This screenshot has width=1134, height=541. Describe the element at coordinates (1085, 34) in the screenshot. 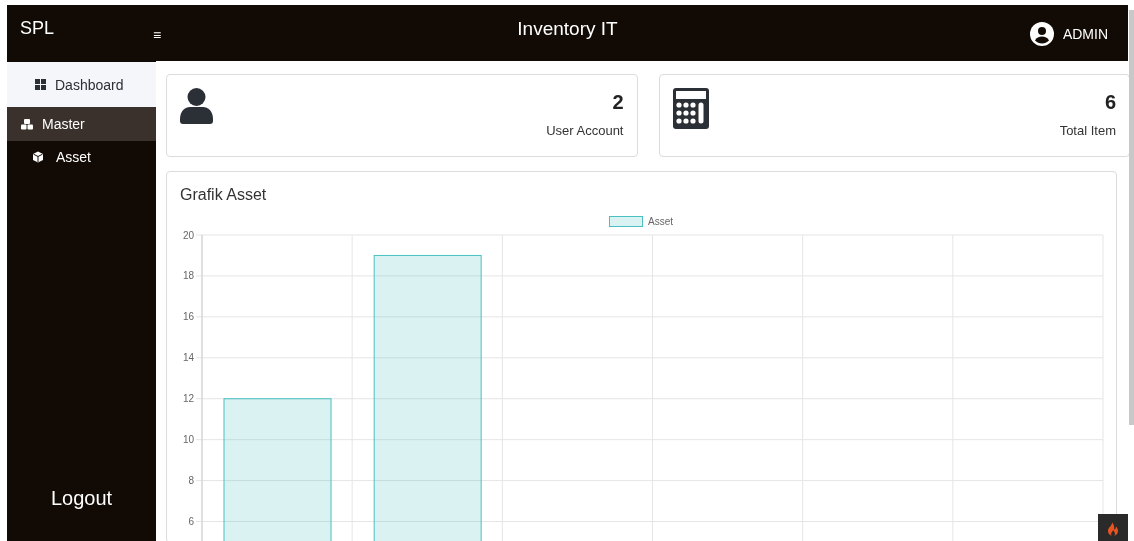

I see `user-menu: ADMIN` at that location.